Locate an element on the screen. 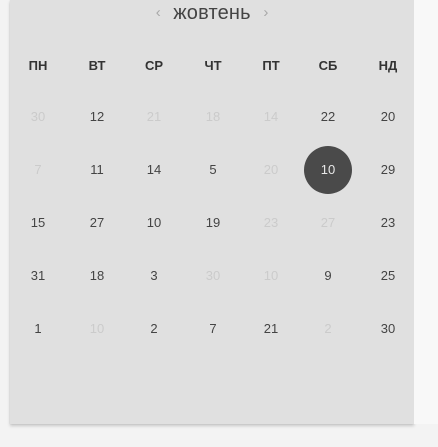 The image size is (438, 447). day-cell: 1 is located at coordinates (38, 329).